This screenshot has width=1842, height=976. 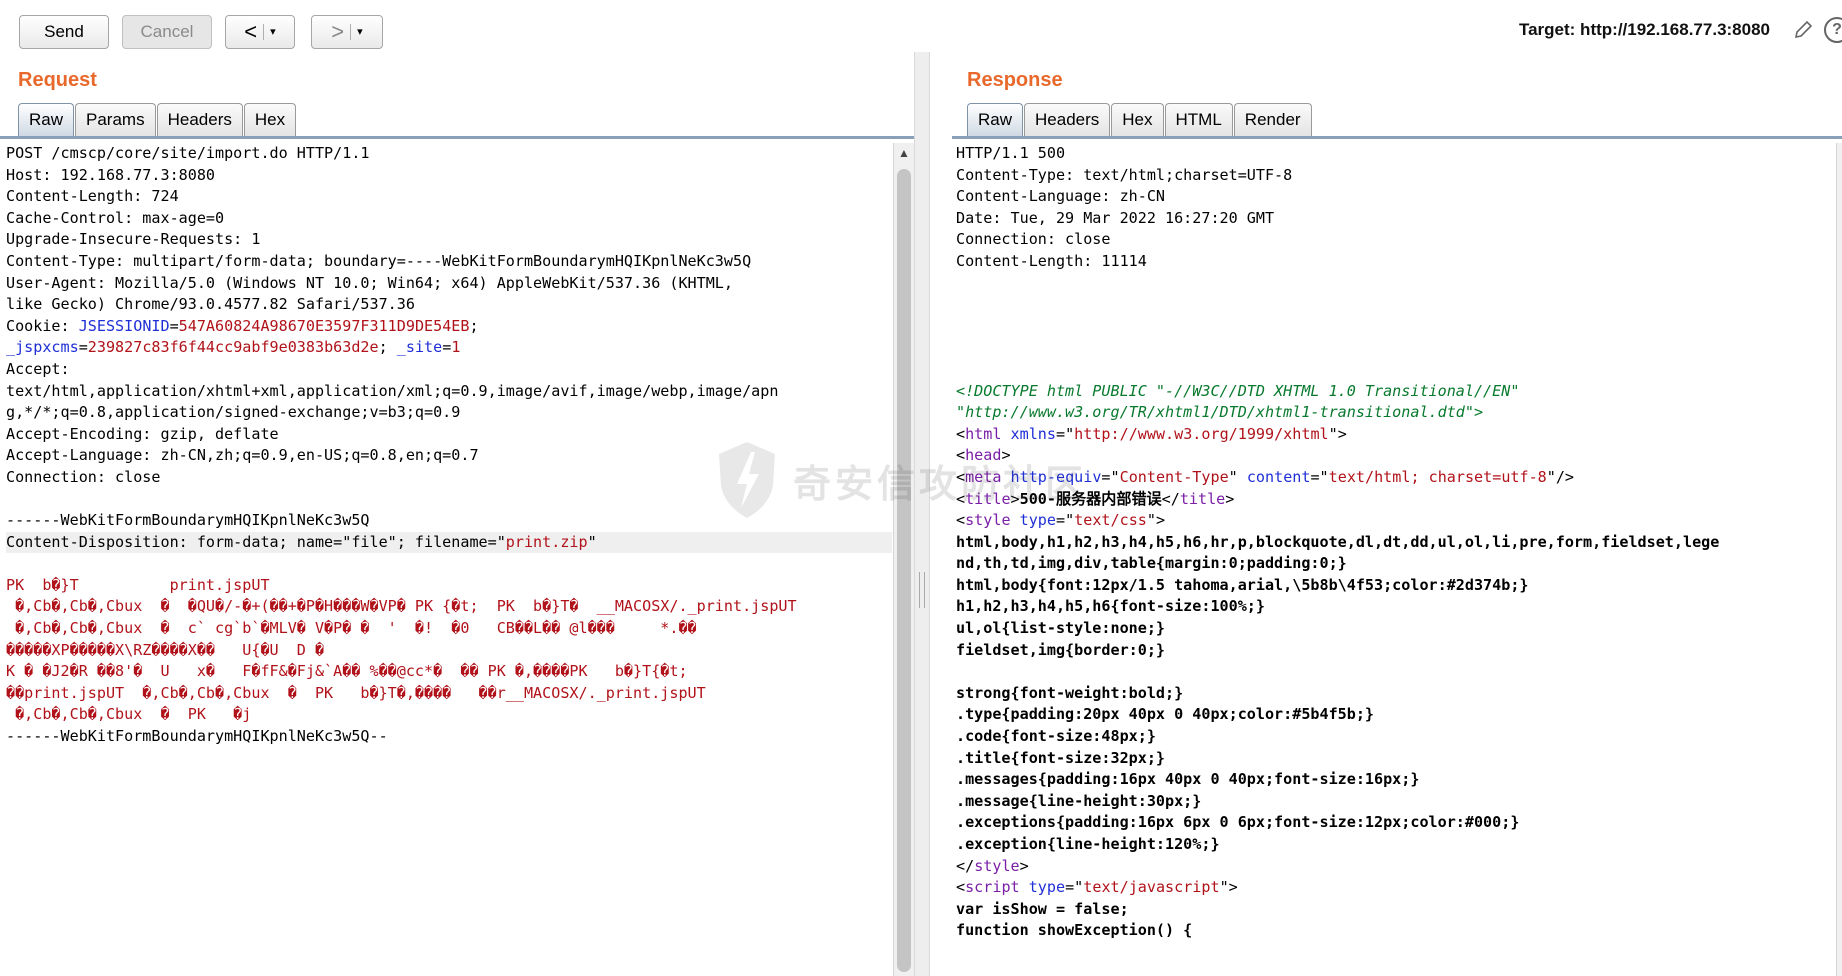 What do you see at coordinates (1151, 887) in the screenshot?
I see `response-token: text/javascript` at bounding box center [1151, 887].